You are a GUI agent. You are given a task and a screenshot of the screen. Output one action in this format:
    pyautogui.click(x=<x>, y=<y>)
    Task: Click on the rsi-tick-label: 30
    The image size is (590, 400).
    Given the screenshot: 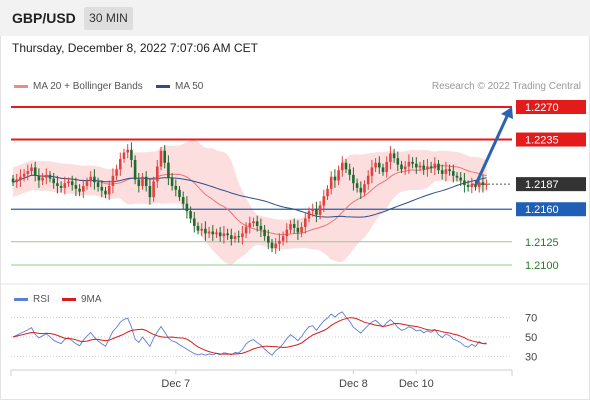 What is the action you would take?
    pyautogui.click(x=531, y=357)
    